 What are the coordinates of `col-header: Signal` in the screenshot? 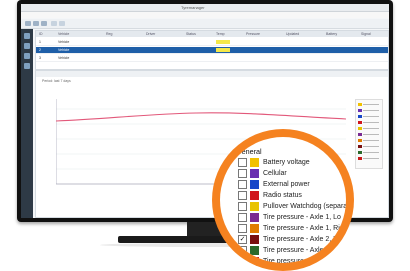 It's located at (366, 34).